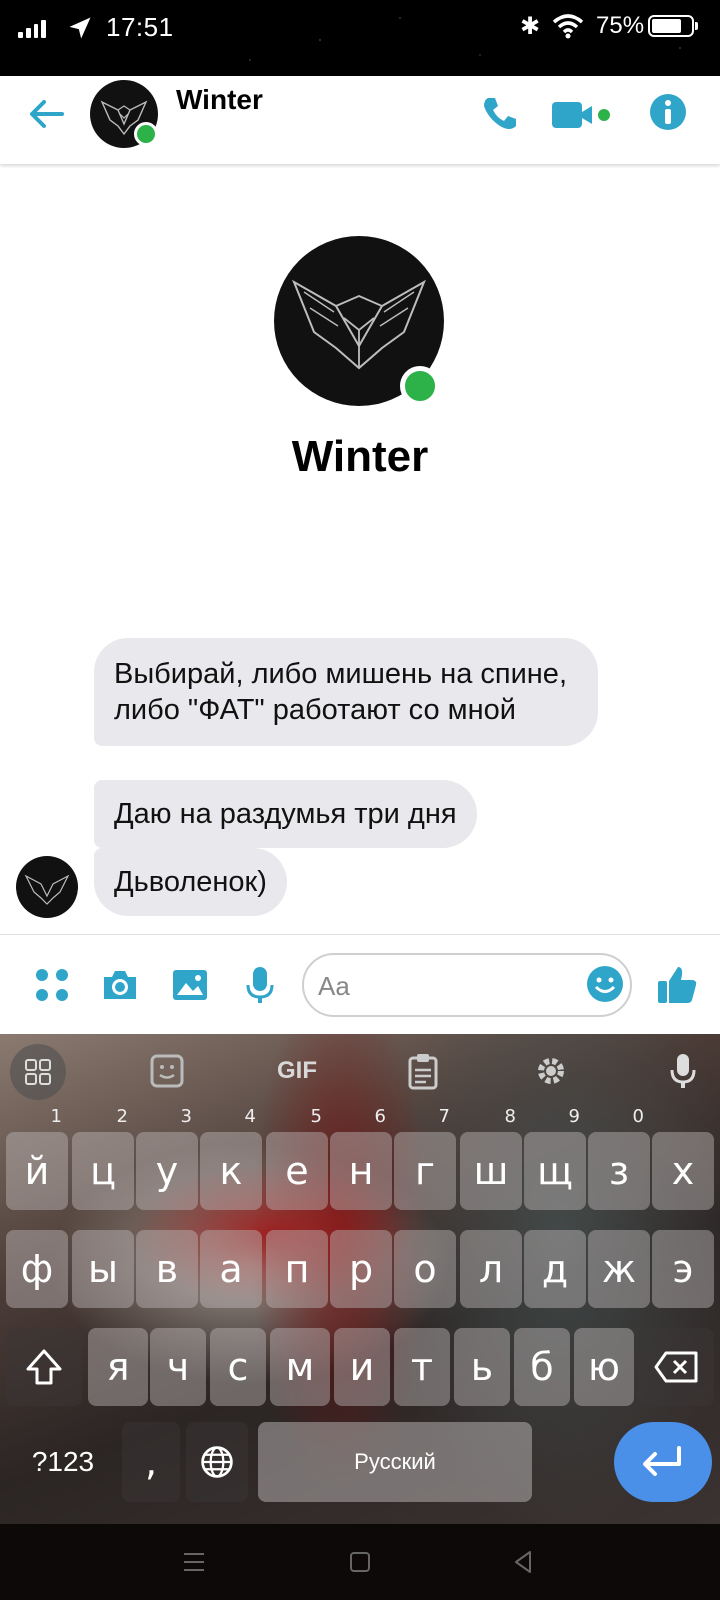  Describe the element at coordinates (250, 1116) in the screenshot. I see `key-hint: 4` at that location.